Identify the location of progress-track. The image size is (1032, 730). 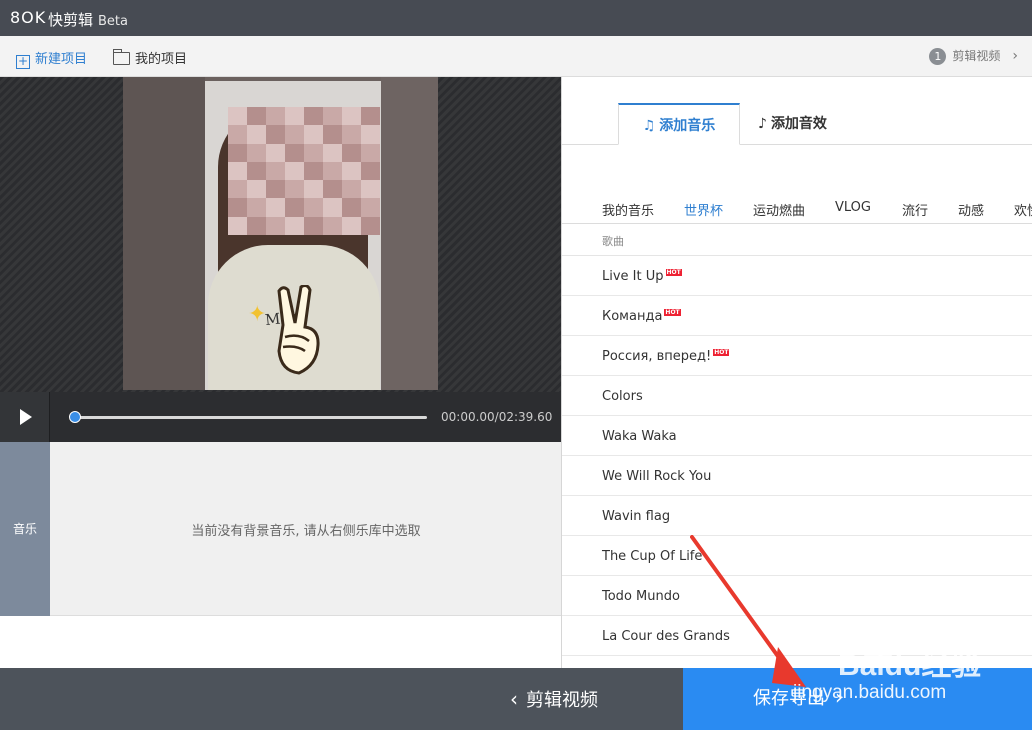
(251, 417).